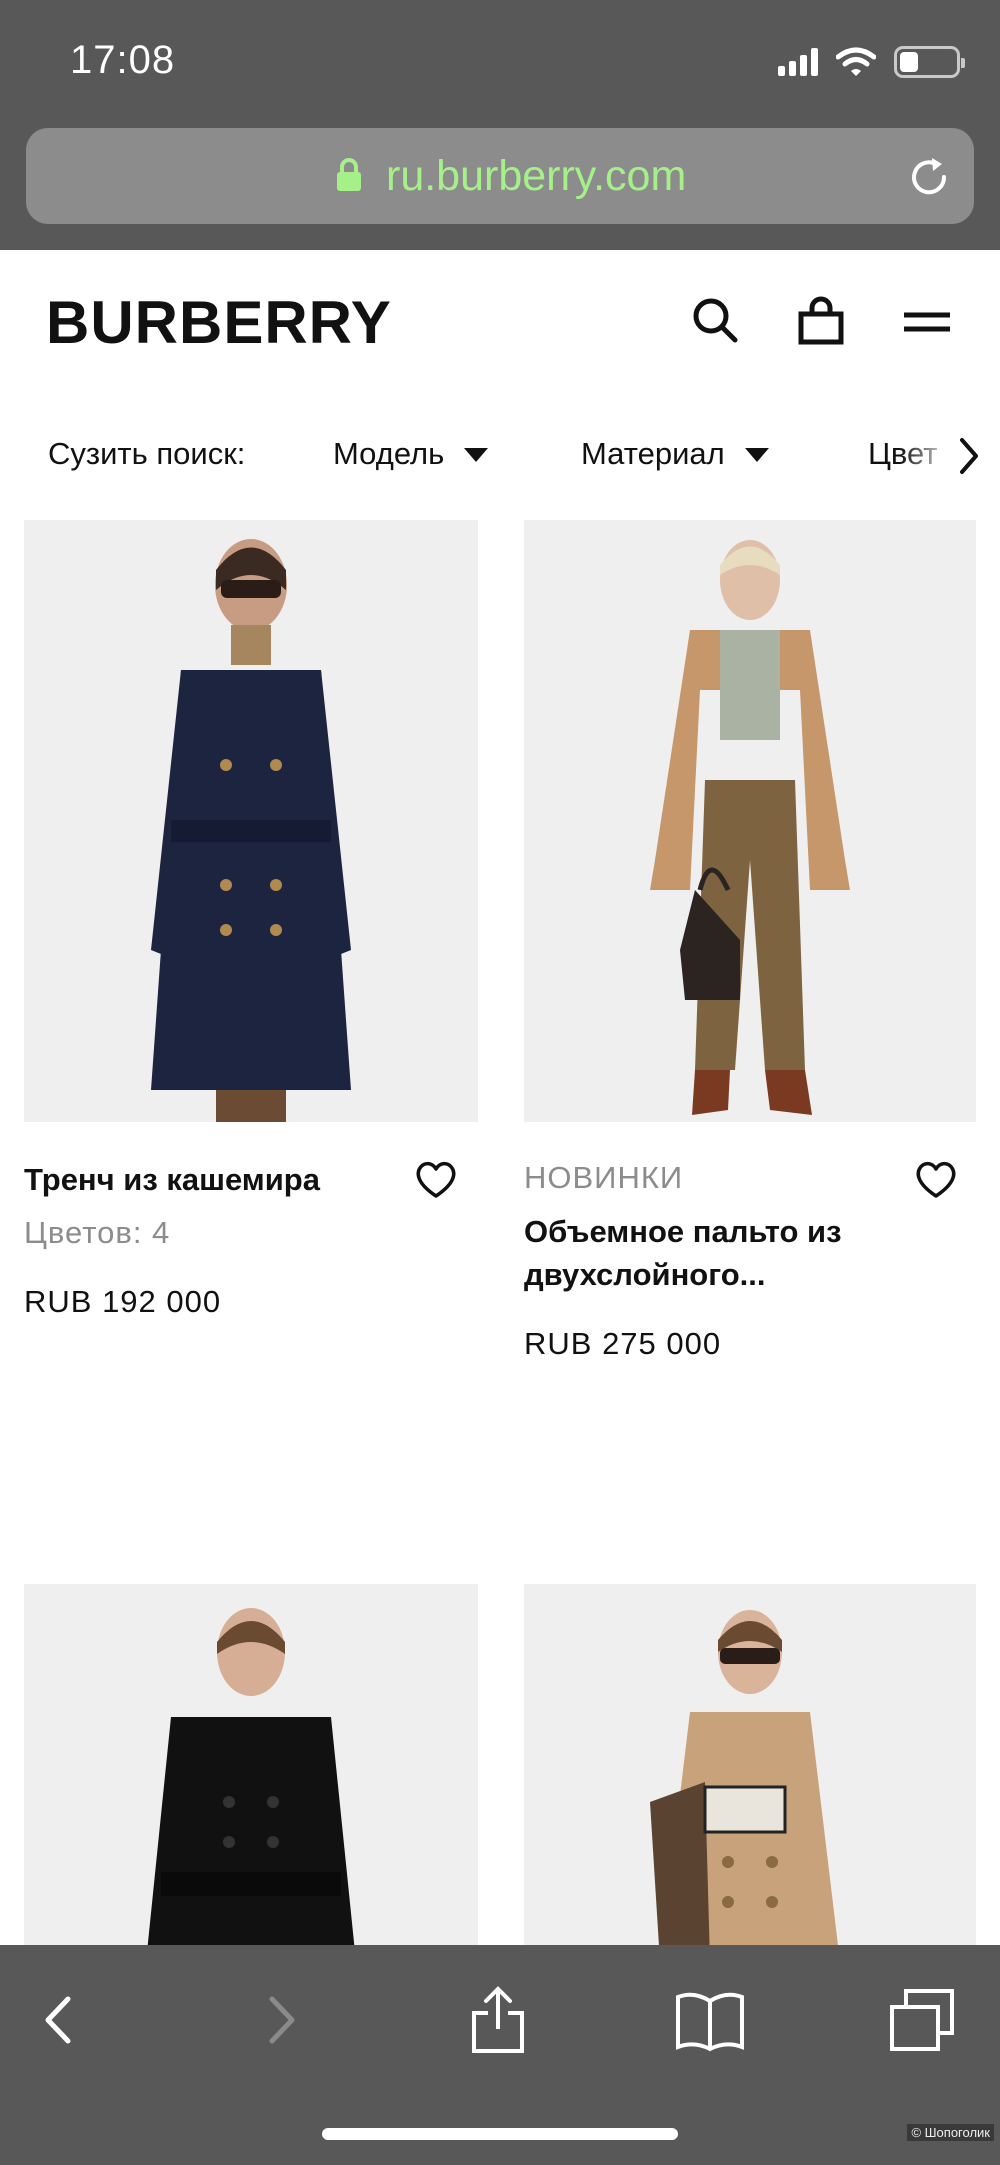 This screenshot has height=2165, width=1000. What do you see at coordinates (929, 177) in the screenshot?
I see `reload-icon` at bounding box center [929, 177].